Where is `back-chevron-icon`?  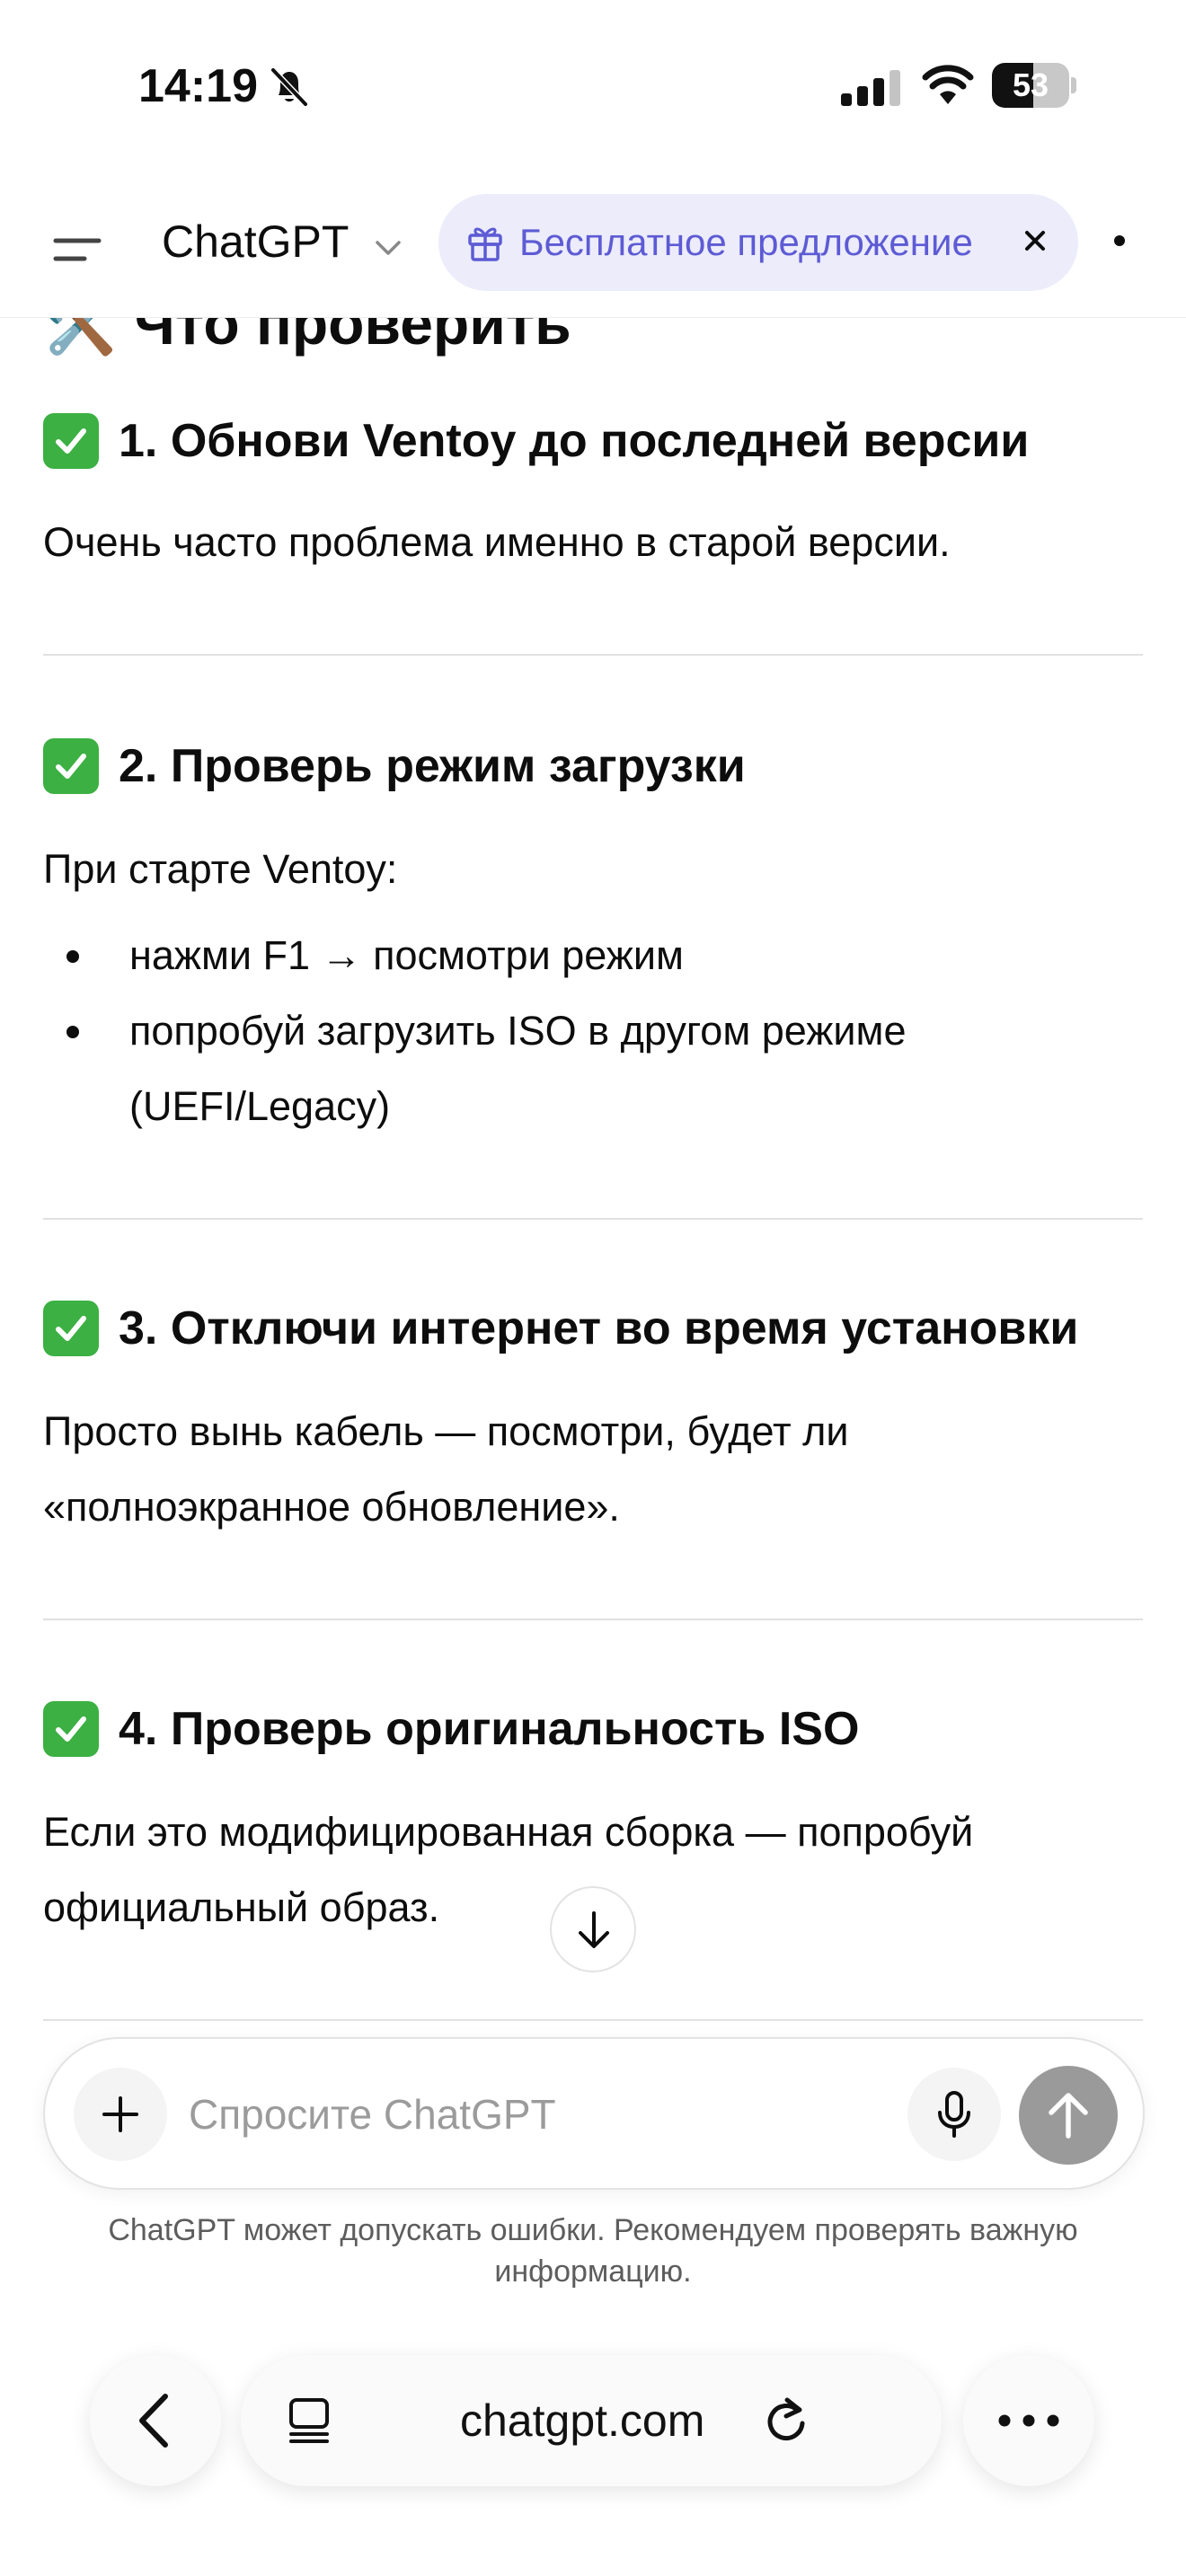 back-chevron-icon is located at coordinates (153, 2421).